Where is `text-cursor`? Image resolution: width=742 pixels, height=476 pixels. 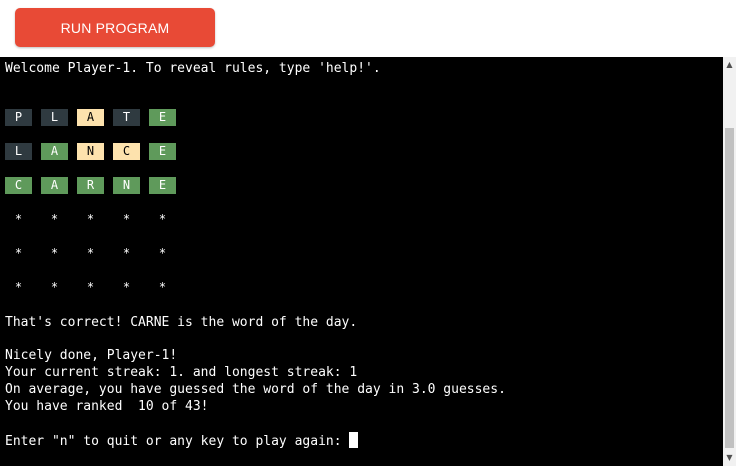 text-cursor is located at coordinates (354, 440).